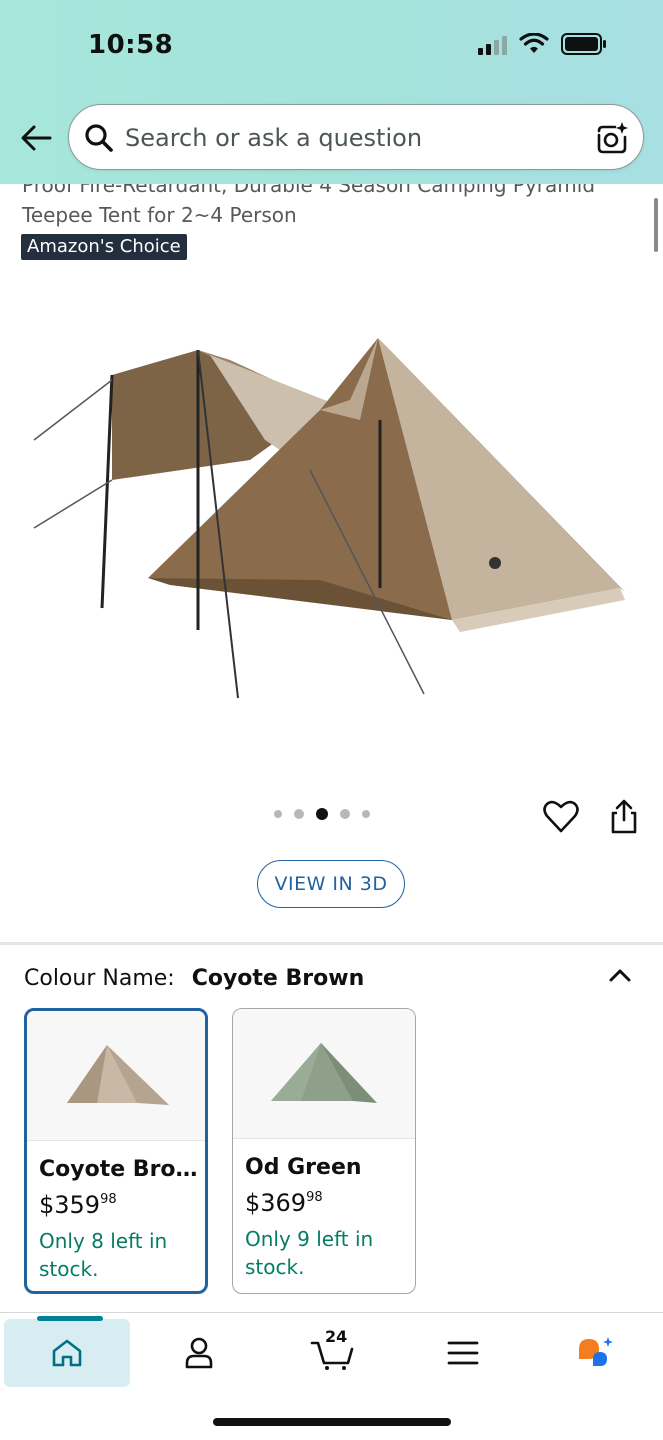 This screenshot has height=1440, width=663. I want to click on signal-icon, so click(492, 44).